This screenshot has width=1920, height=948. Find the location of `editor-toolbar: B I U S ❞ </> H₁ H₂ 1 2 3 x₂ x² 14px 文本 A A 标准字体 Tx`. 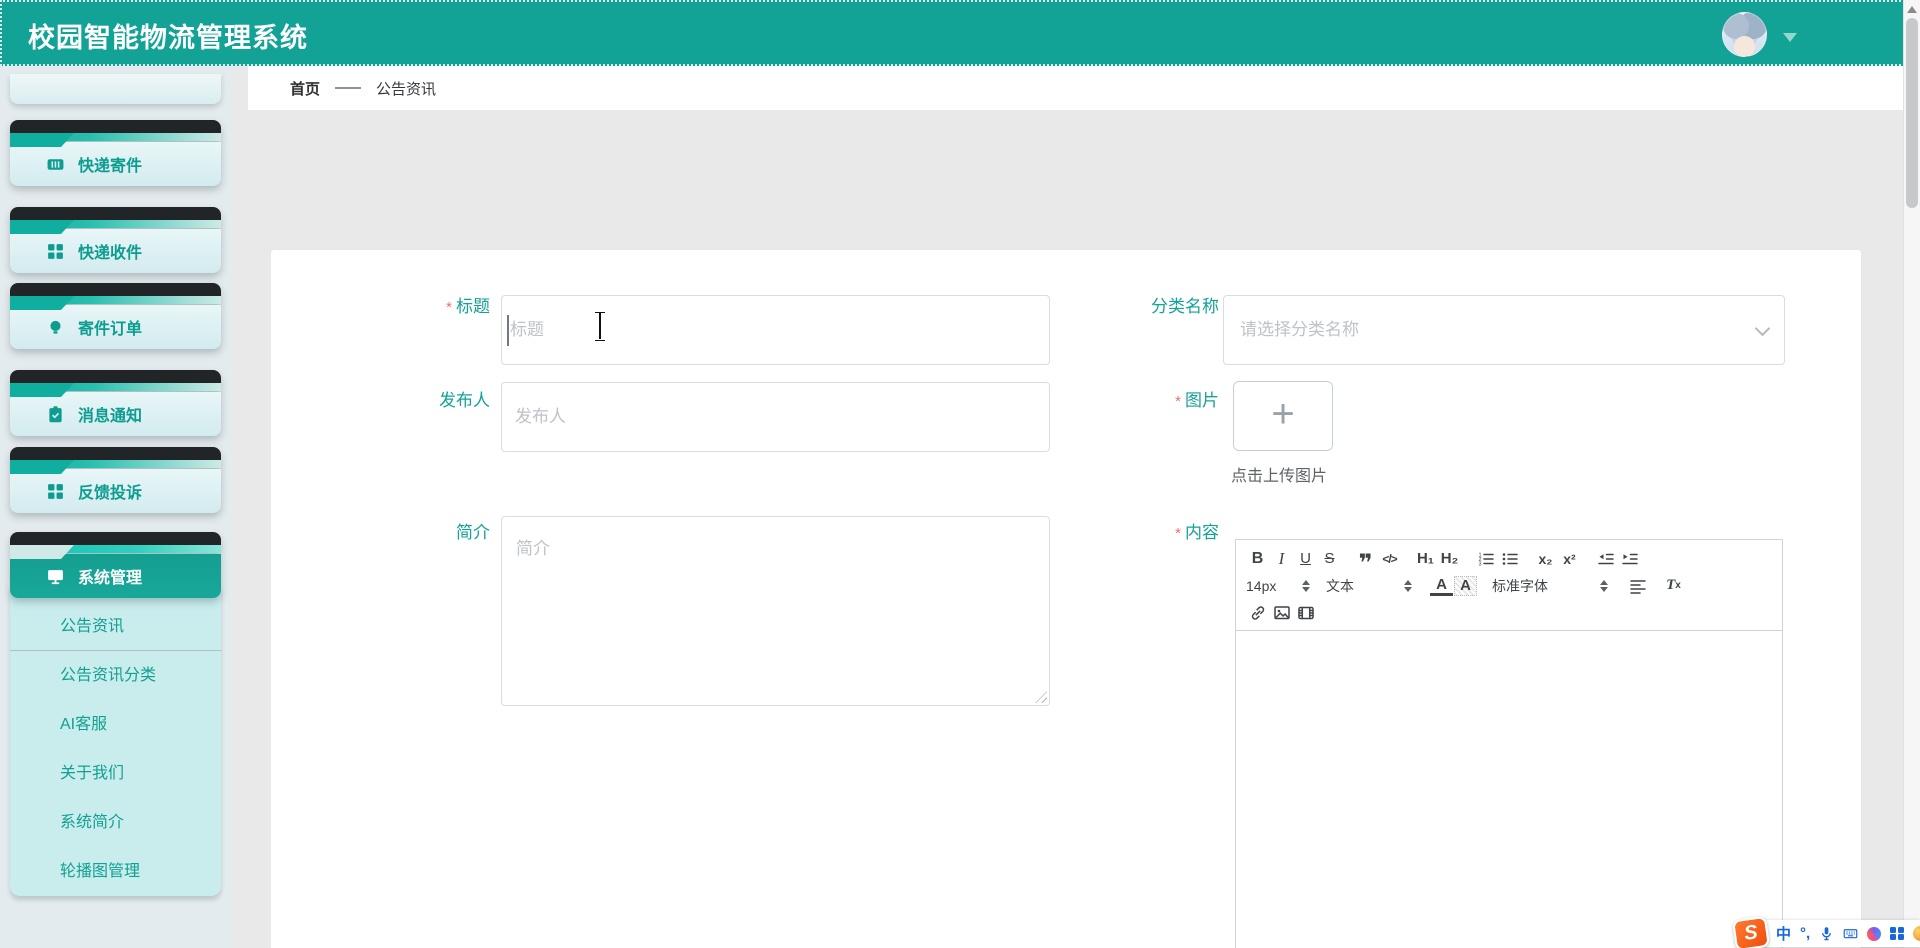

editor-toolbar: B I U S ❞ </> H₁ H₂ 1 2 3 x₂ x² 14px 文本 A A 标准字体 Tx is located at coordinates (1509, 585).